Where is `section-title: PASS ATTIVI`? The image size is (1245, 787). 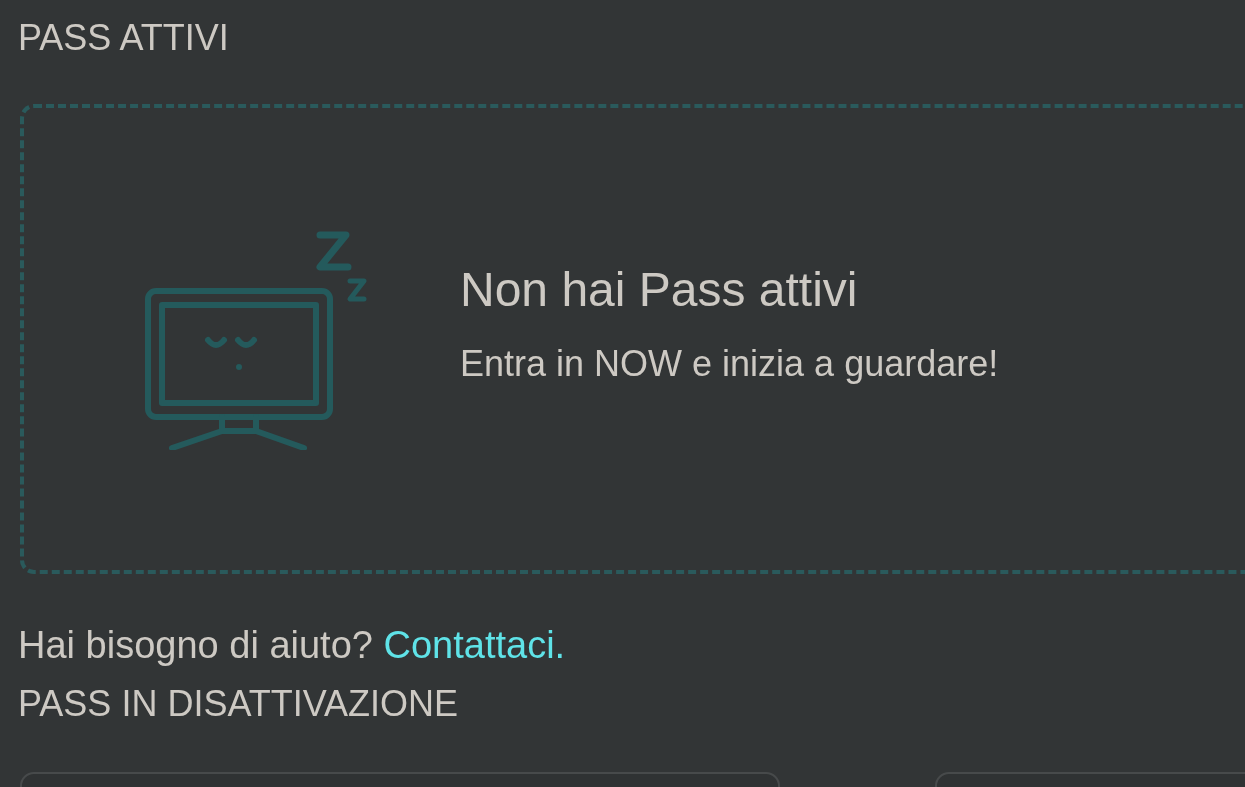
section-title: PASS ATTIVI is located at coordinates (123, 36).